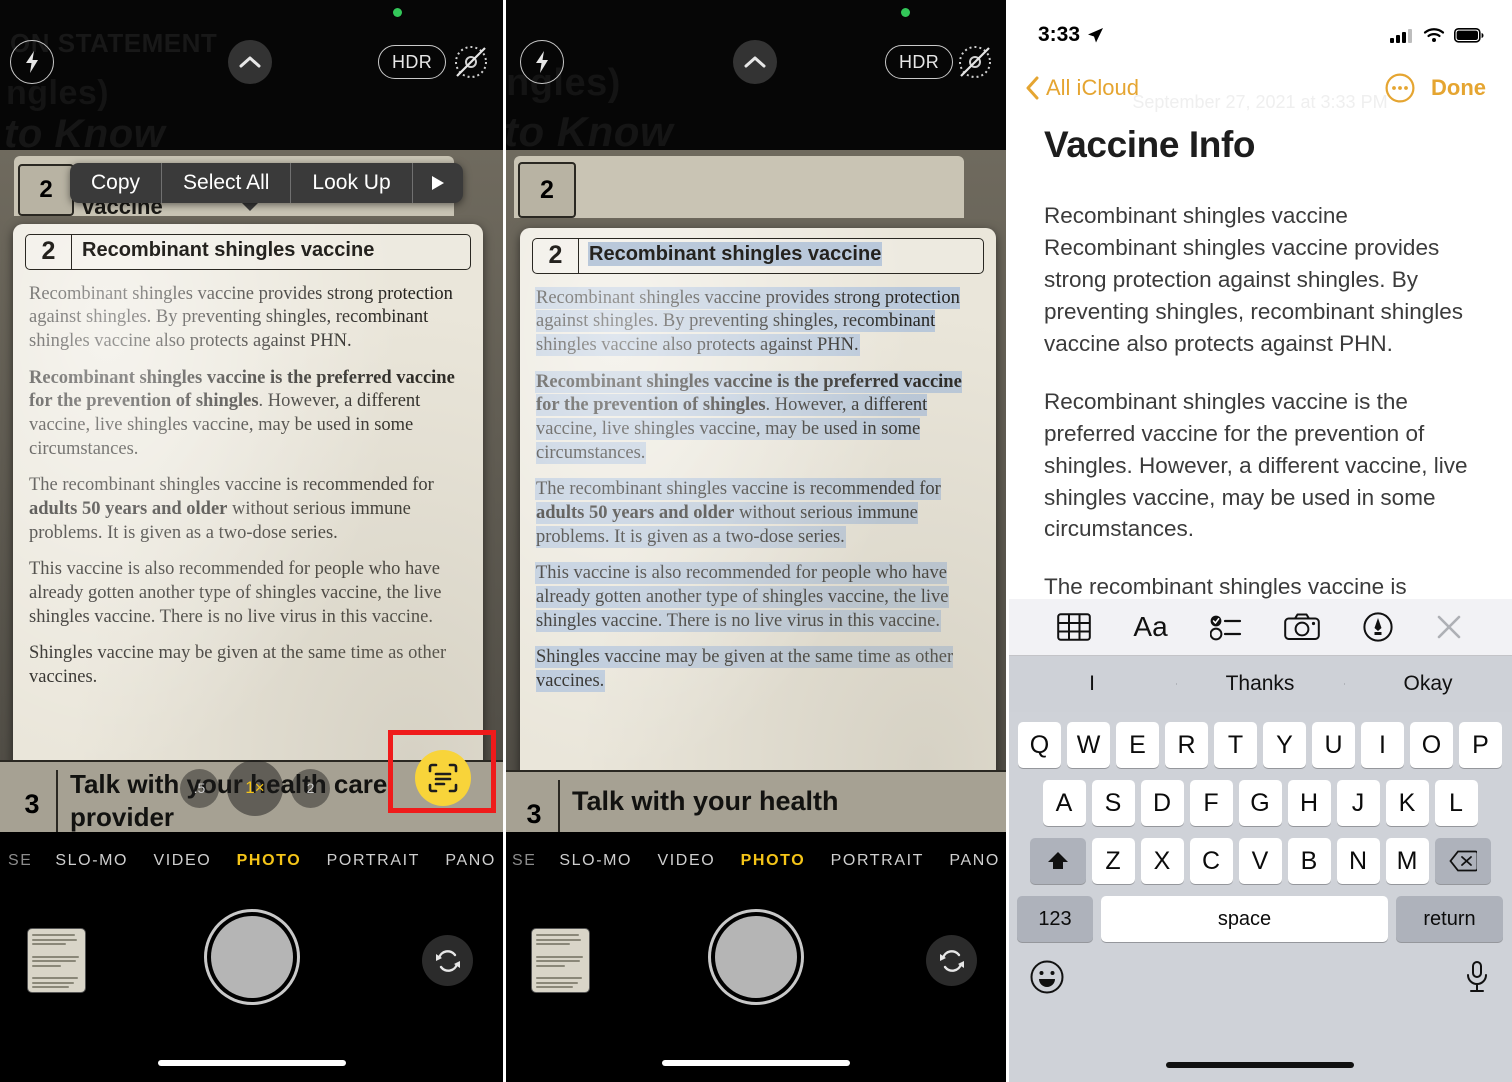 Image resolution: width=1512 pixels, height=1082 pixels. What do you see at coordinates (547, 190) in the screenshot?
I see `background-paper-number-box-2: 2` at bounding box center [547, 190].